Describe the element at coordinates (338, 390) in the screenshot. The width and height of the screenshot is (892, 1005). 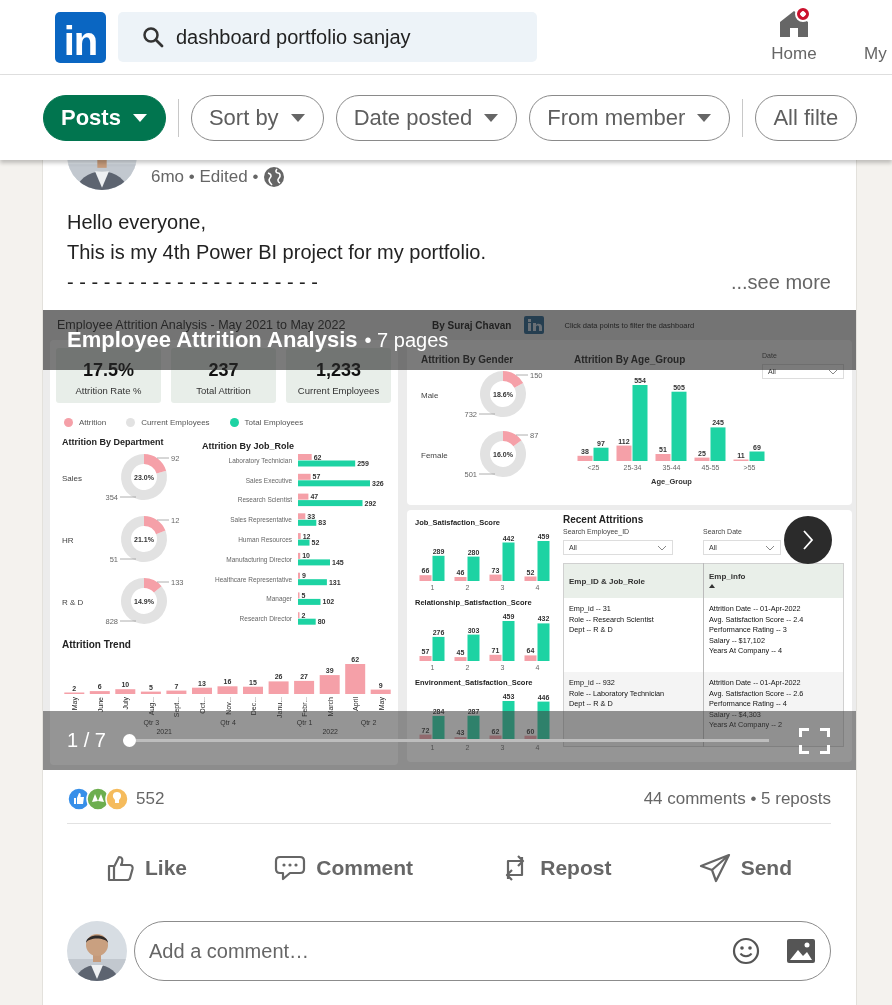
I see `kpi-label: Current Employees` at that location.